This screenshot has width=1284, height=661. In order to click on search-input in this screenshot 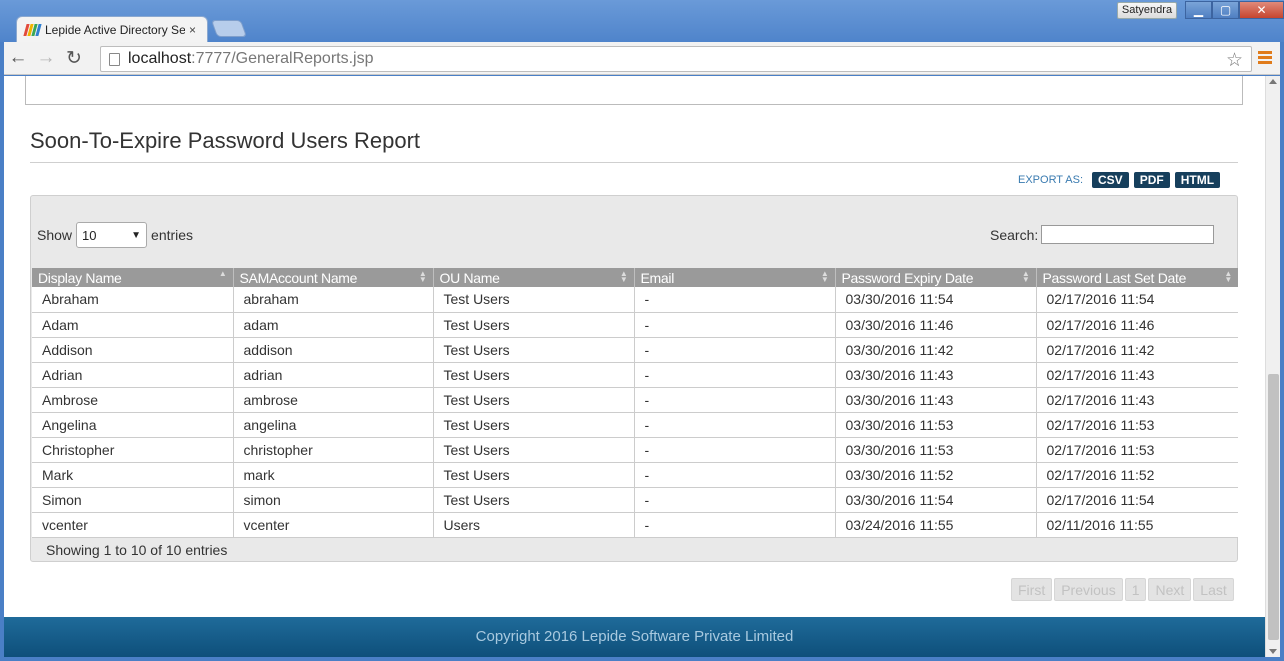, I will do `click(1128, 234)`.